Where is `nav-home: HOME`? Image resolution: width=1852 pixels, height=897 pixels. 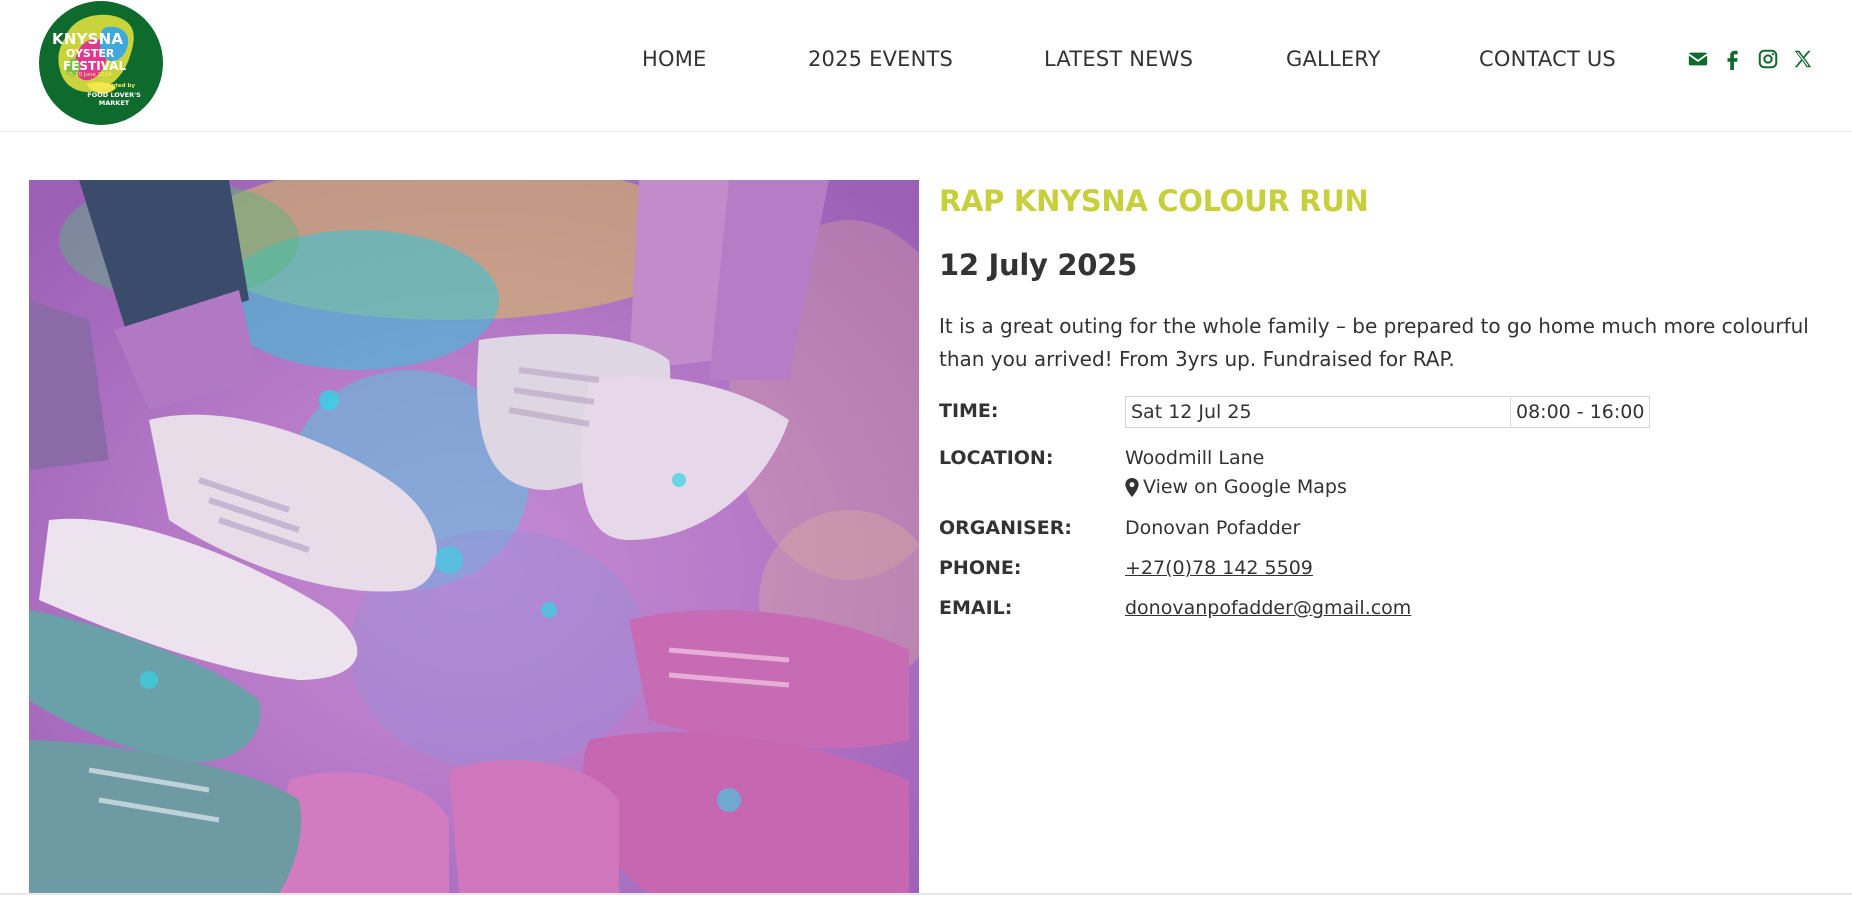 nav-home: HOME is located at coordinates (674, 59).